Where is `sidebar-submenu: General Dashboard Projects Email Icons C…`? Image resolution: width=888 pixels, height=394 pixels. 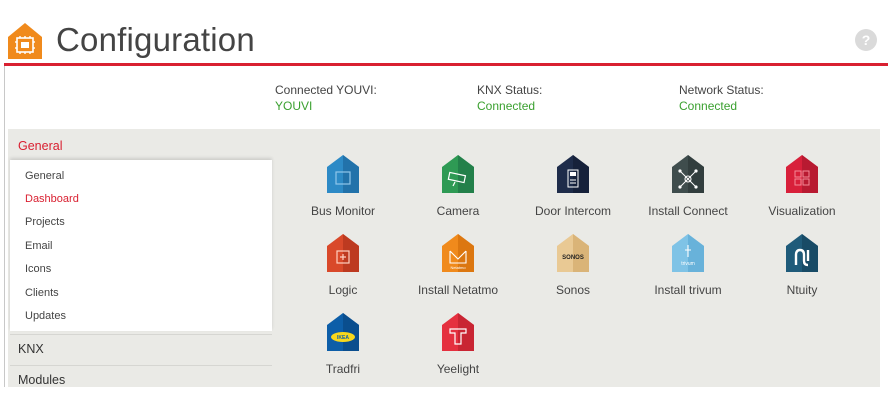 sidebar-submenu: General Dashboard Projects Email Icons C… is located at coordinates (141, 245).